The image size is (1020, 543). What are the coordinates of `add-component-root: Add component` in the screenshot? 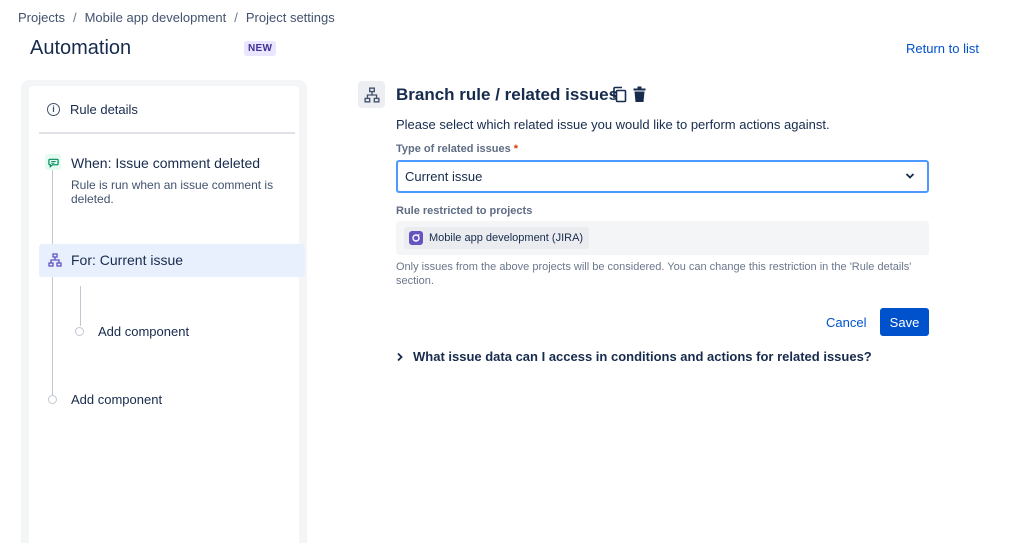 It's located at (105, 399).